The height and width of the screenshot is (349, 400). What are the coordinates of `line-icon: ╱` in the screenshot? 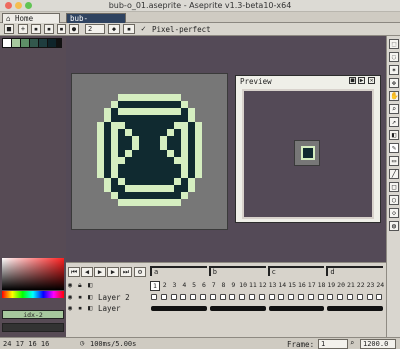 It's located at (394, 174).